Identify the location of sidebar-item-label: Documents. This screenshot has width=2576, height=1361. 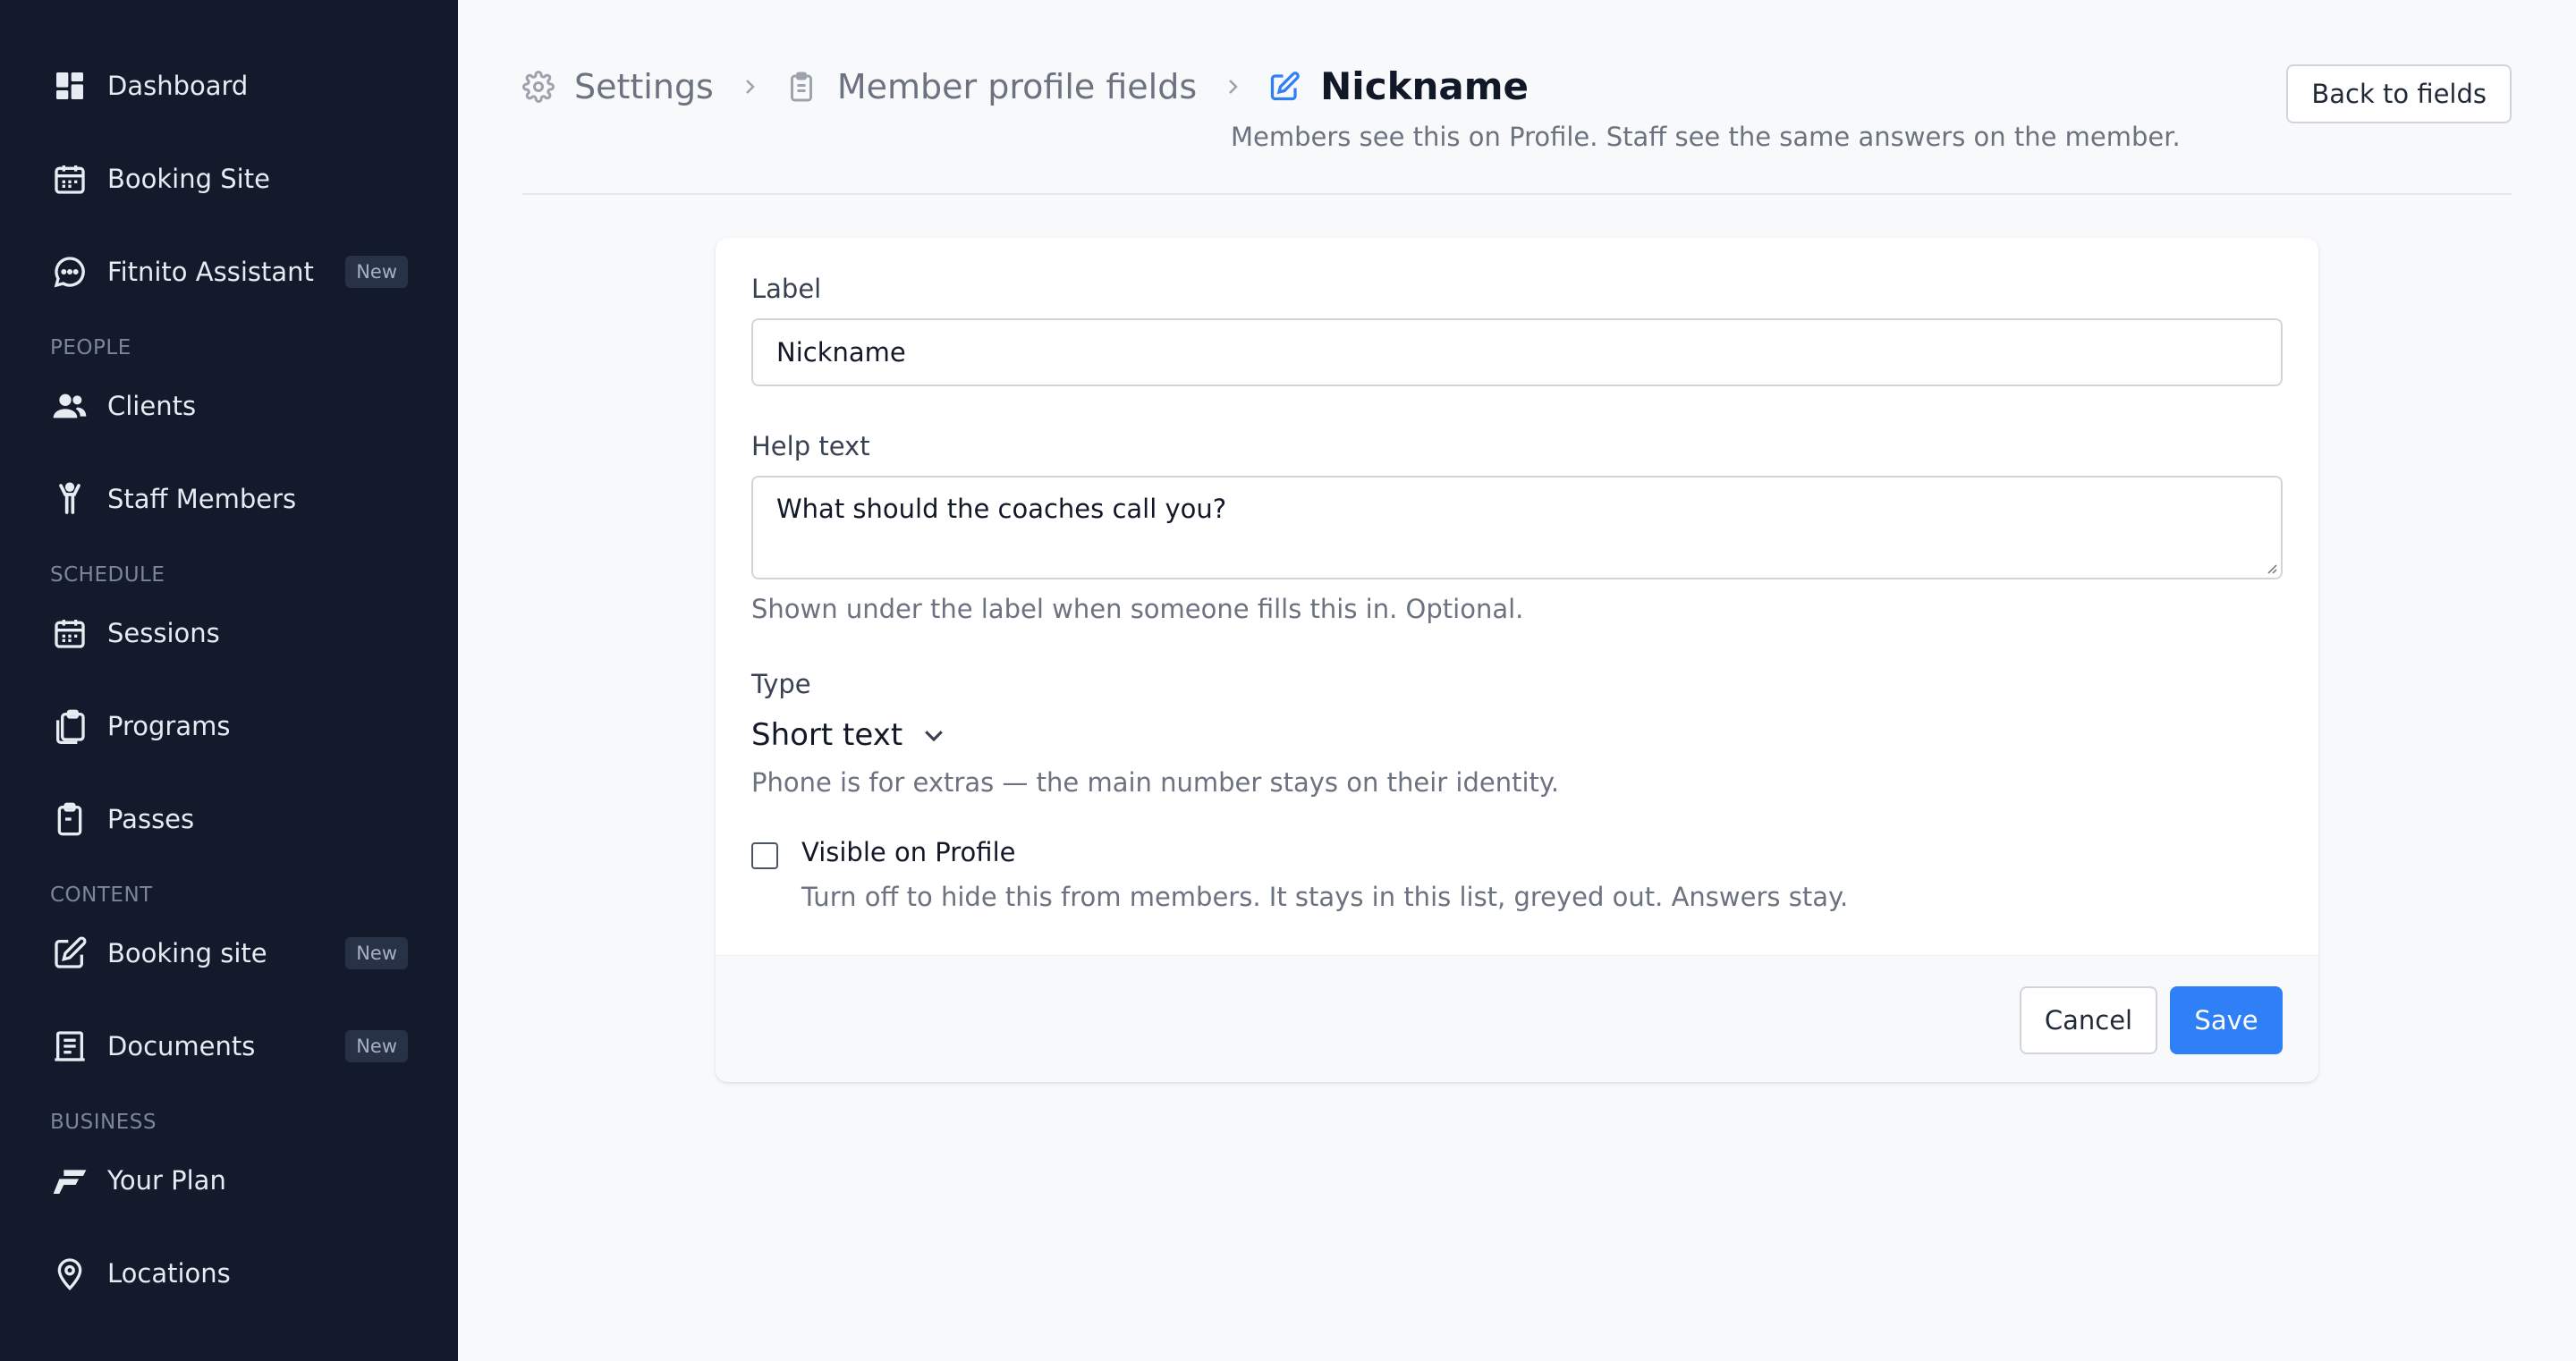
(181, 1046).